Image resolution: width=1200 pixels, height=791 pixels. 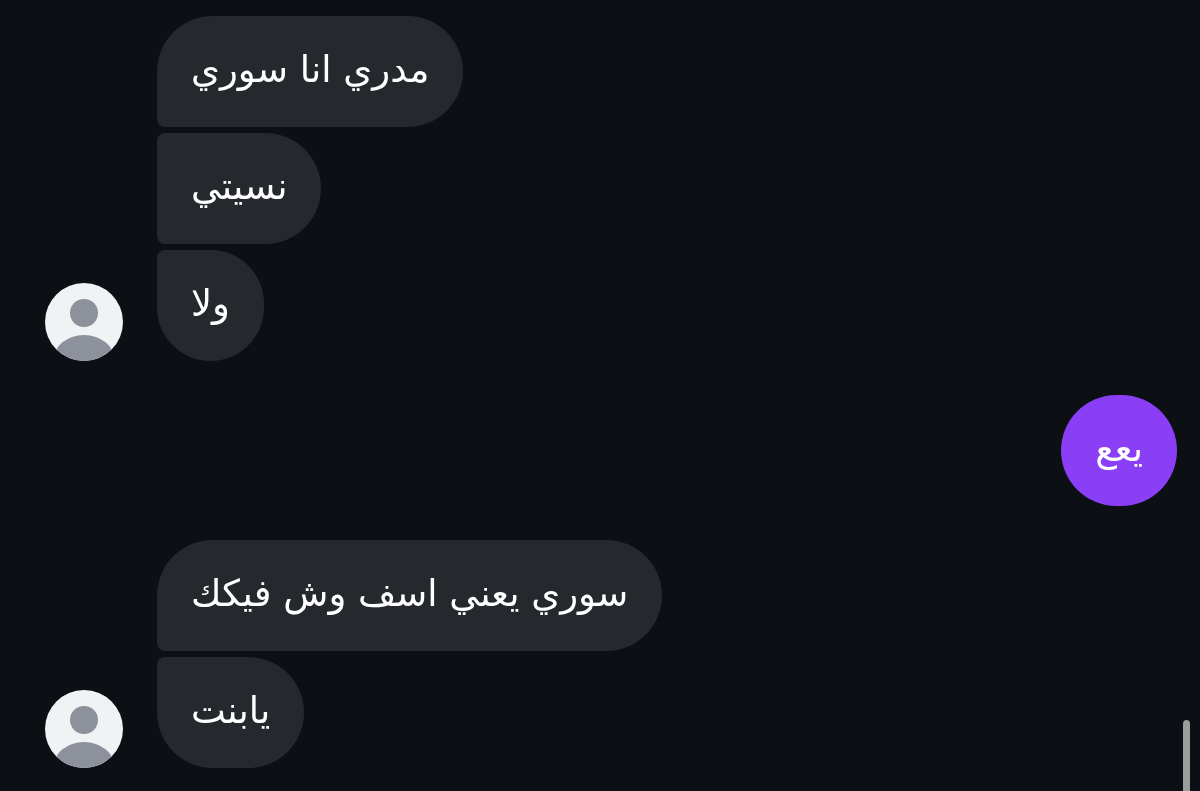 I want to click on message-bubble: ولا, so click(x=210, y=305).